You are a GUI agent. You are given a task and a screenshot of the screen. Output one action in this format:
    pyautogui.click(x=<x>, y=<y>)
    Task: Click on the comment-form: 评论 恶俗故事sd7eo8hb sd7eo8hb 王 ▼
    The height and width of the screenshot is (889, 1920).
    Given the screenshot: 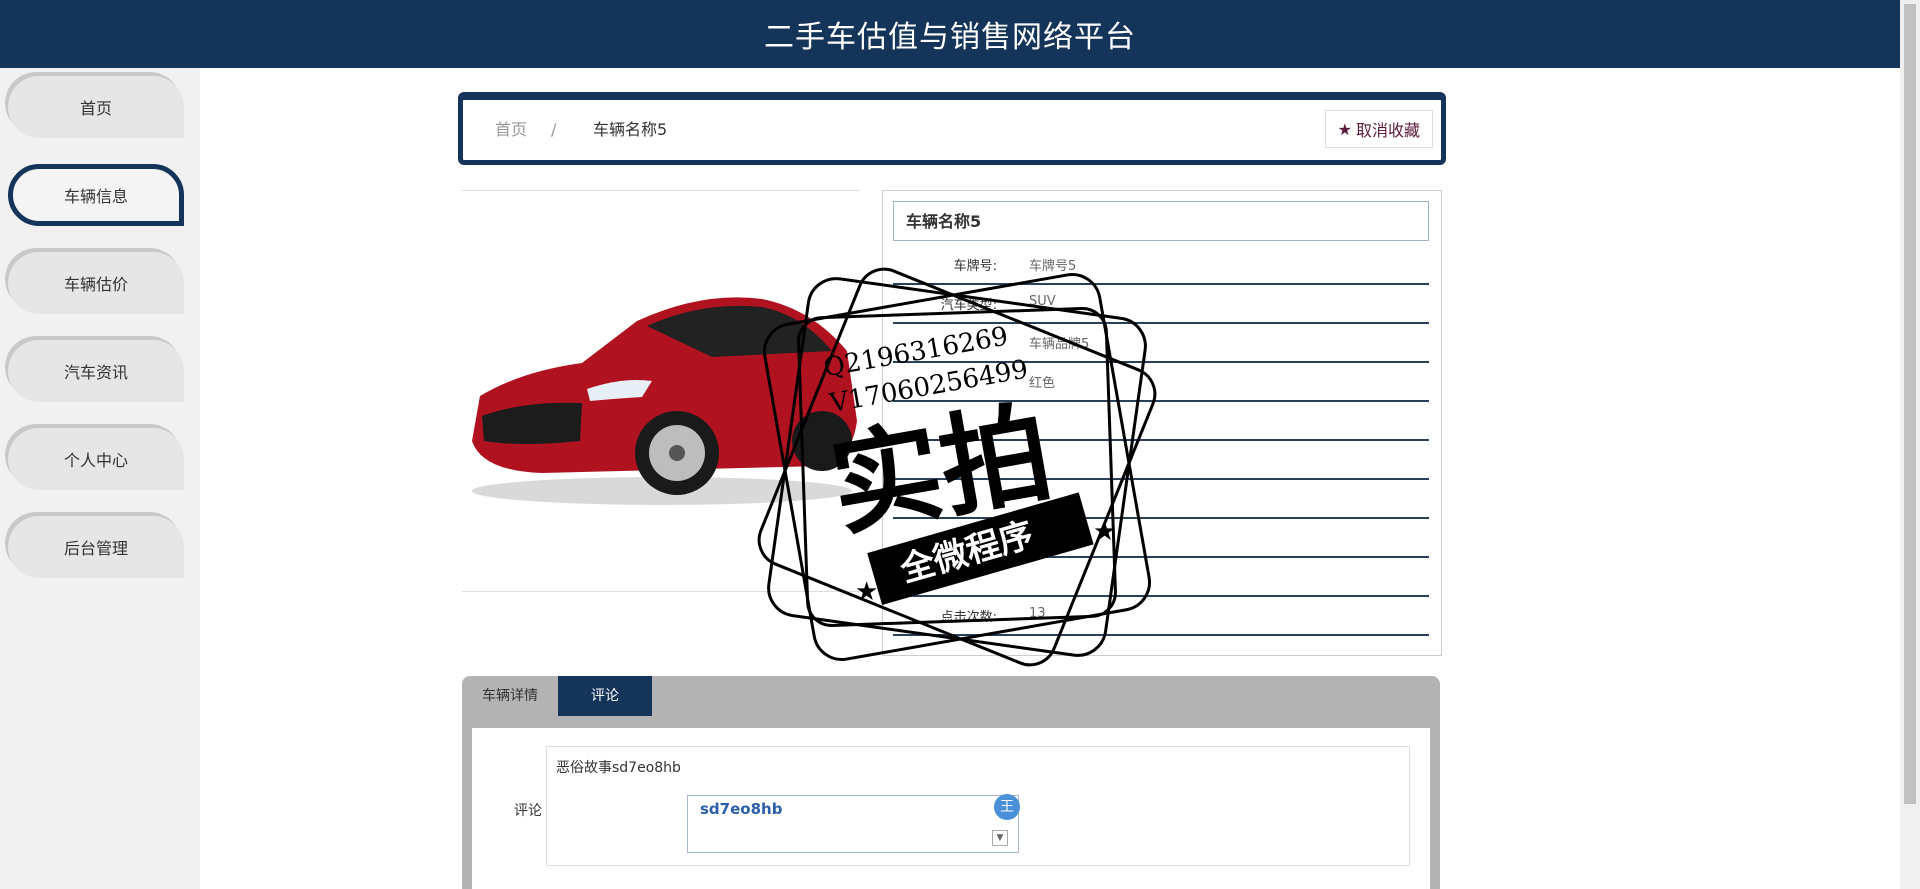 What is the action you would take?
    pyautogui.click(x=951, y=808)
    